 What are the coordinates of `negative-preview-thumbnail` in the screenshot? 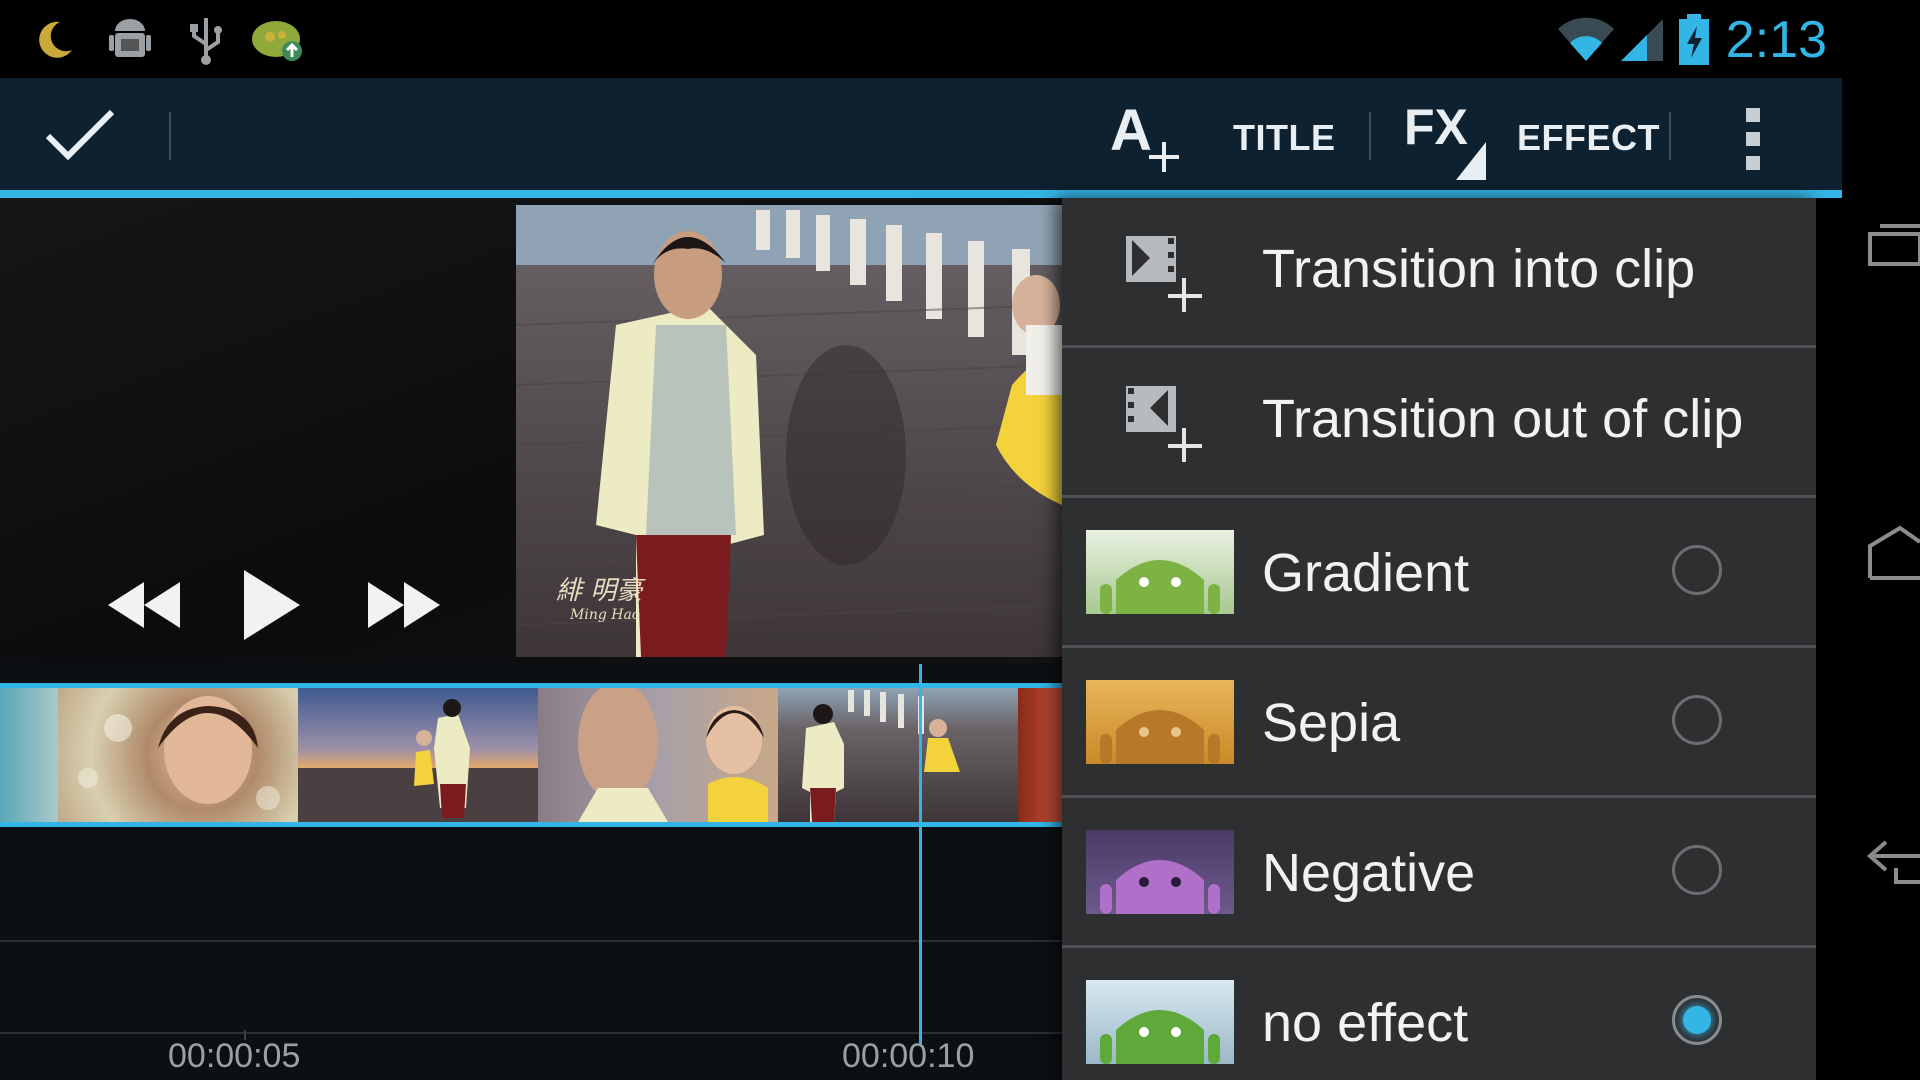 It's located at (1160, 872).